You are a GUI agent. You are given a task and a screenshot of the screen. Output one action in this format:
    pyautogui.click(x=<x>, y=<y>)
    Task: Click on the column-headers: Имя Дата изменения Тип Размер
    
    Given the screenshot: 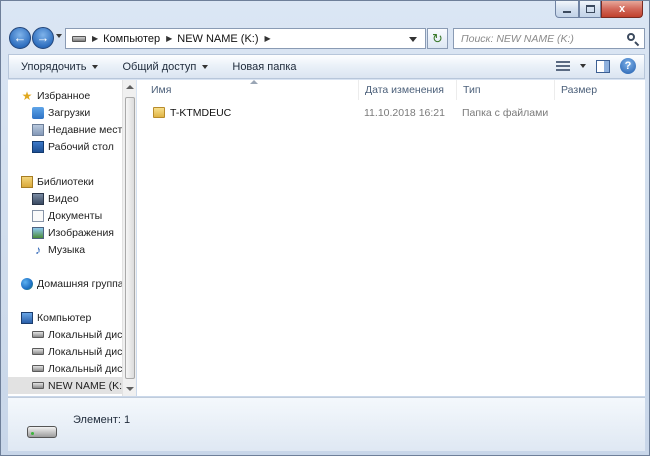 What is the action you would take?
    pyautogui.click(x=391, y=90)
    